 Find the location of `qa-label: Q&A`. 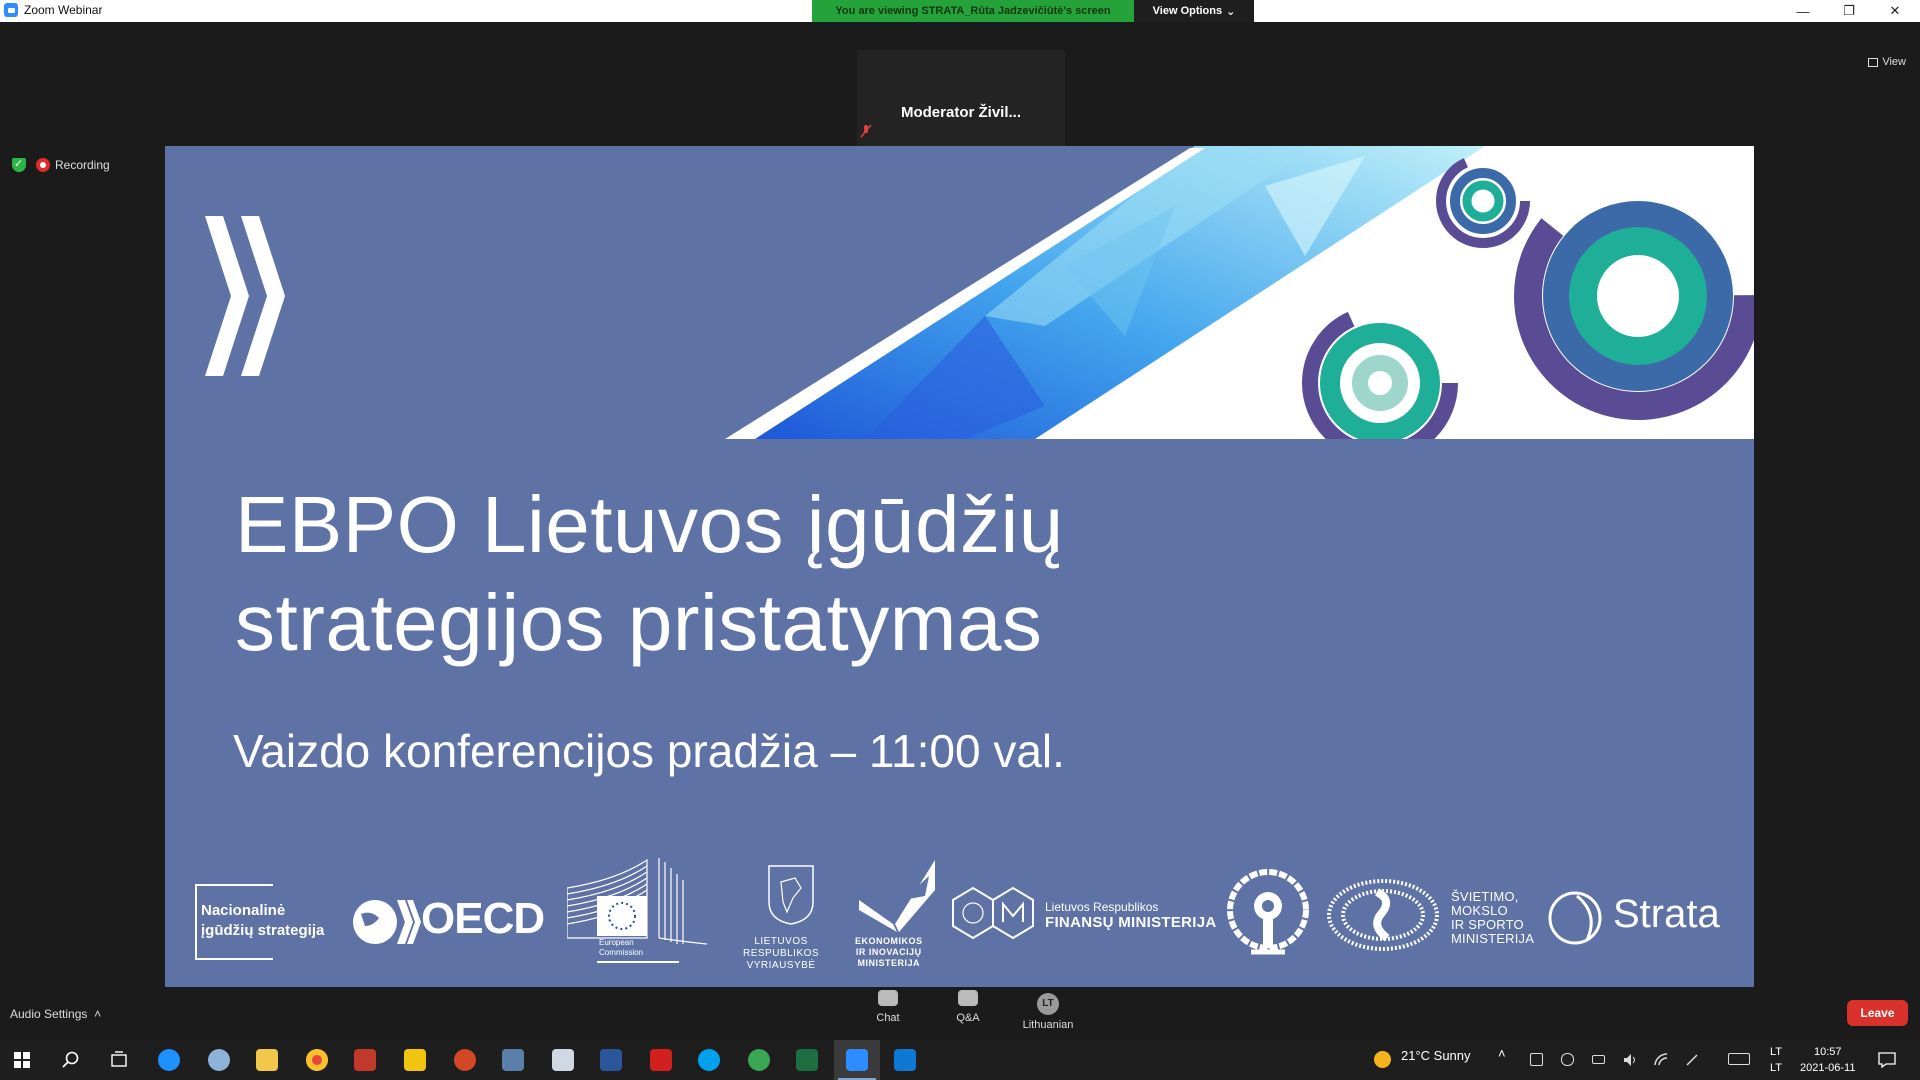

qa-label: Q&A is located at coordinates (968, 1018).